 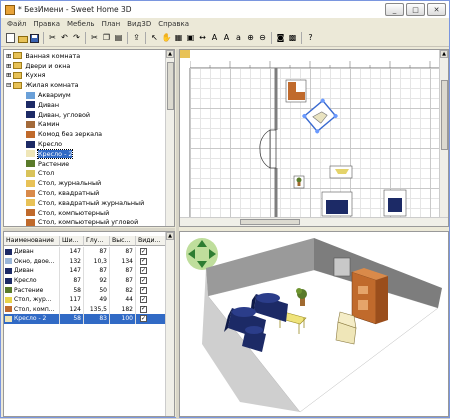 What do you see at coordinates (34, 38) in the screenshot?
I see `save-icon` at bounding box center [34, 38].